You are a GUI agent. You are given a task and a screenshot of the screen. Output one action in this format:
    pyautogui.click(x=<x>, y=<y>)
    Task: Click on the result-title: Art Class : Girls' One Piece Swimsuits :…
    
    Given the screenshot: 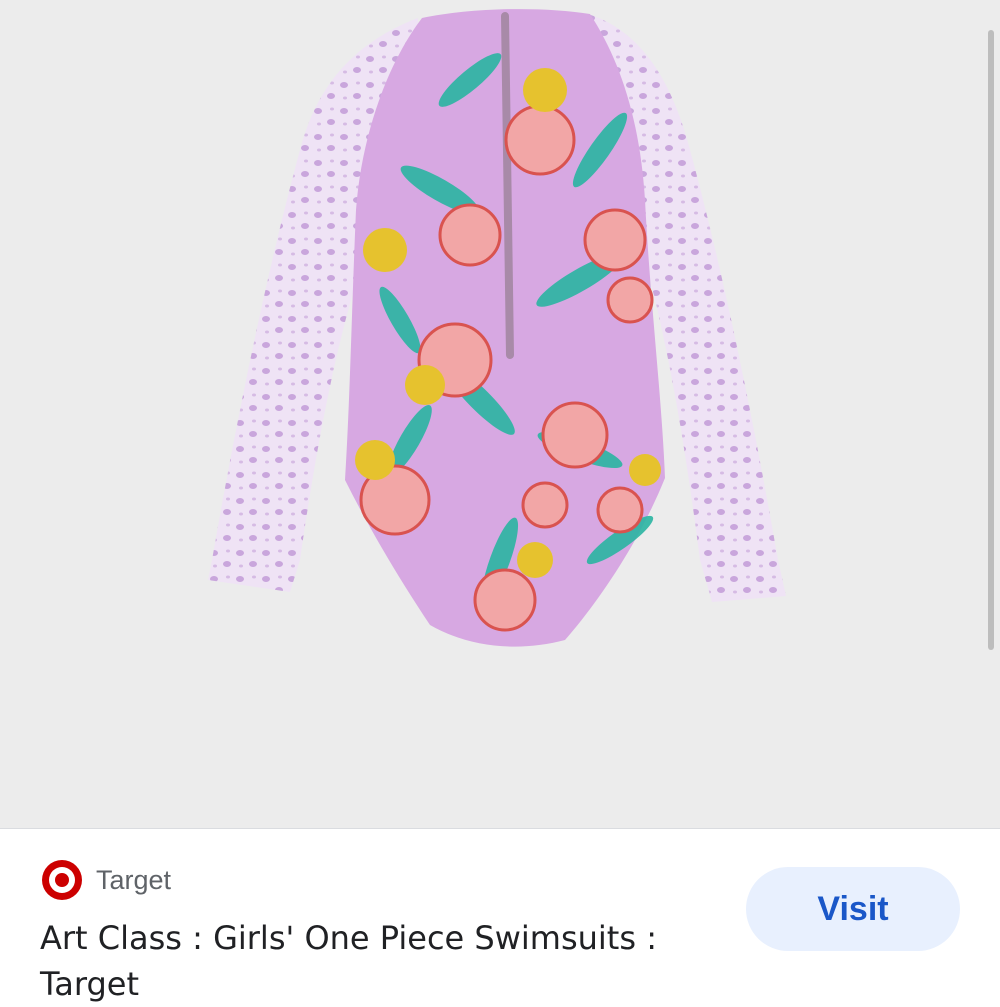 What is the action you would take?
    pyautogui.click(x=370, y=961)
    